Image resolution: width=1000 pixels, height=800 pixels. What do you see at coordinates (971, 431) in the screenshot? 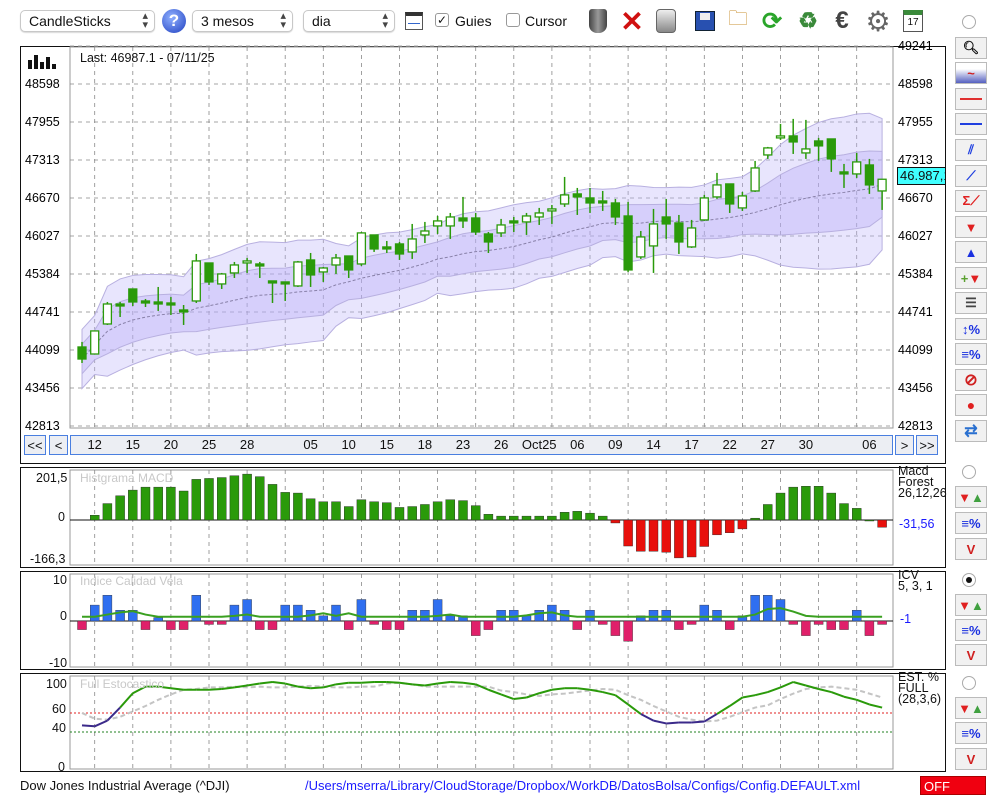
I see `sync-button: ⇄` at bounding box center [971, 431].